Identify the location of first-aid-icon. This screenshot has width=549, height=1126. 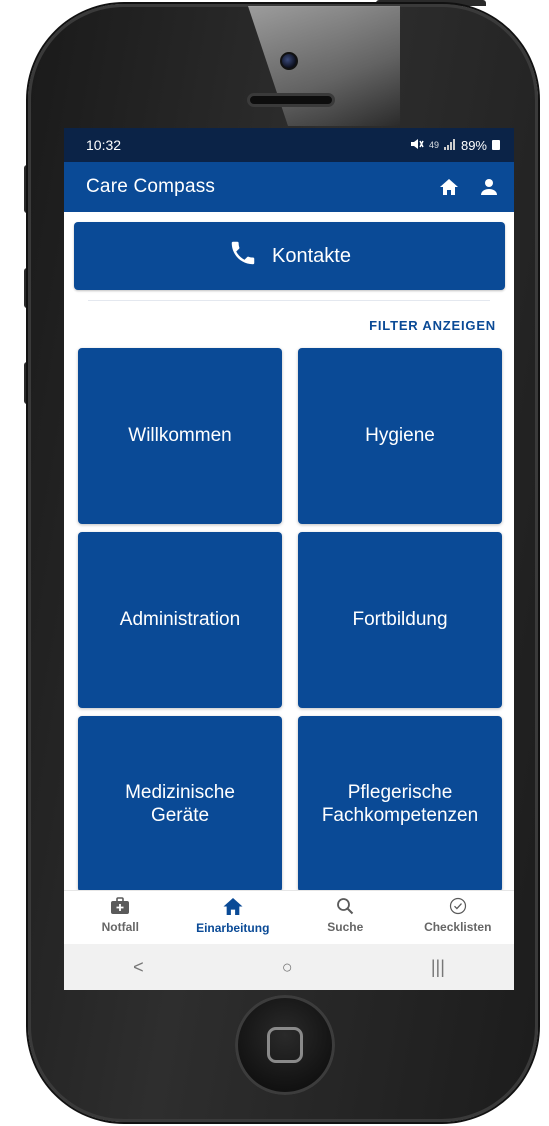
(120, 907).